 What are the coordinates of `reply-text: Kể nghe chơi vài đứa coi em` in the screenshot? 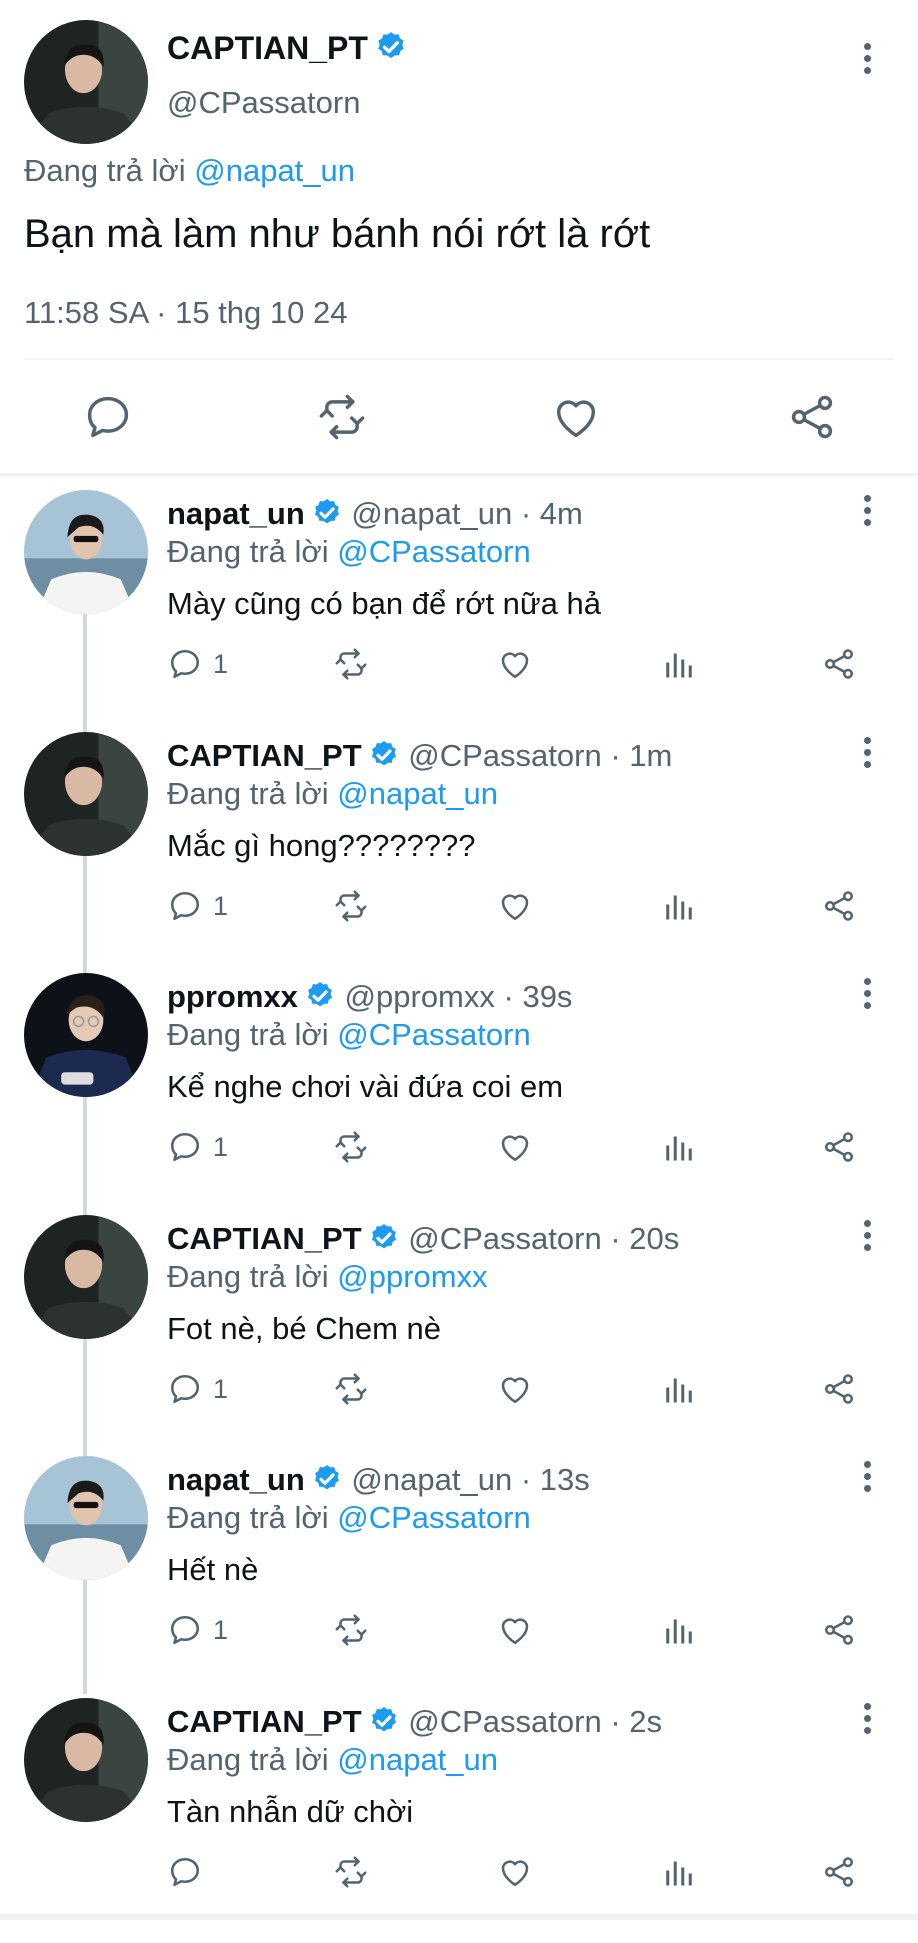 It's located at (365, 1086).